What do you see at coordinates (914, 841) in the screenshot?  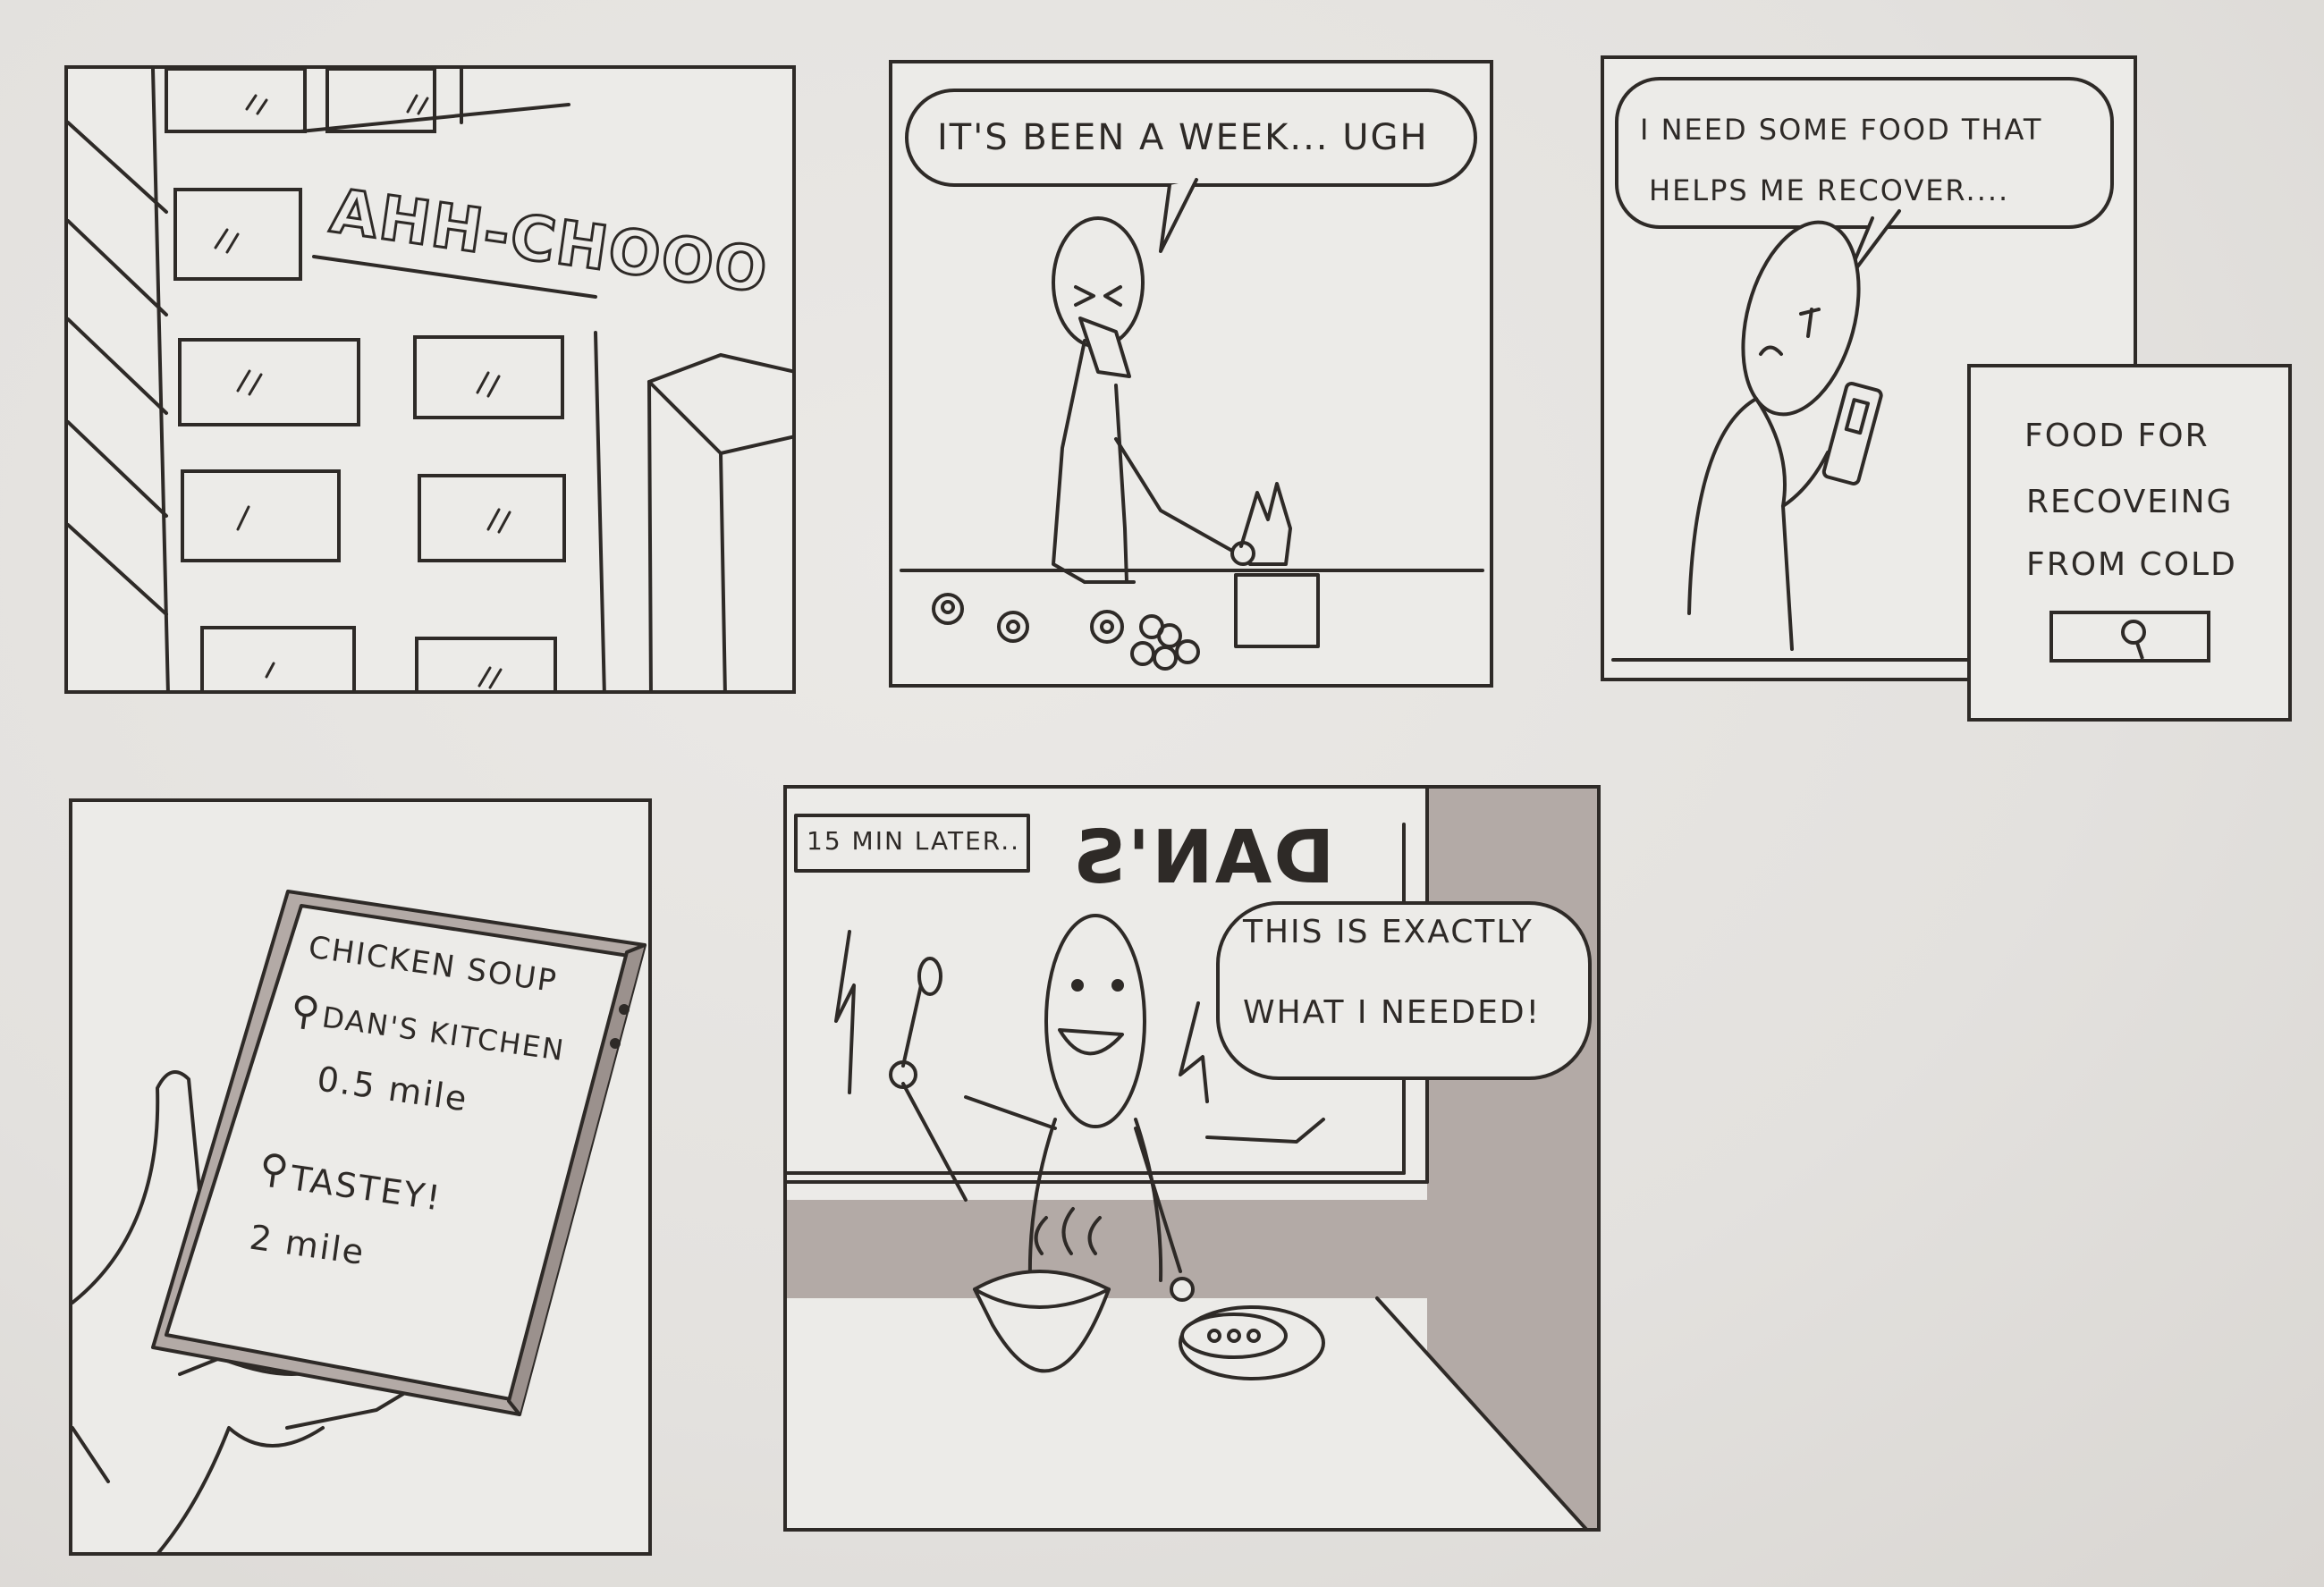 I see `time-caption: 15 MIN LATER..` at bounding box center [914, 841].